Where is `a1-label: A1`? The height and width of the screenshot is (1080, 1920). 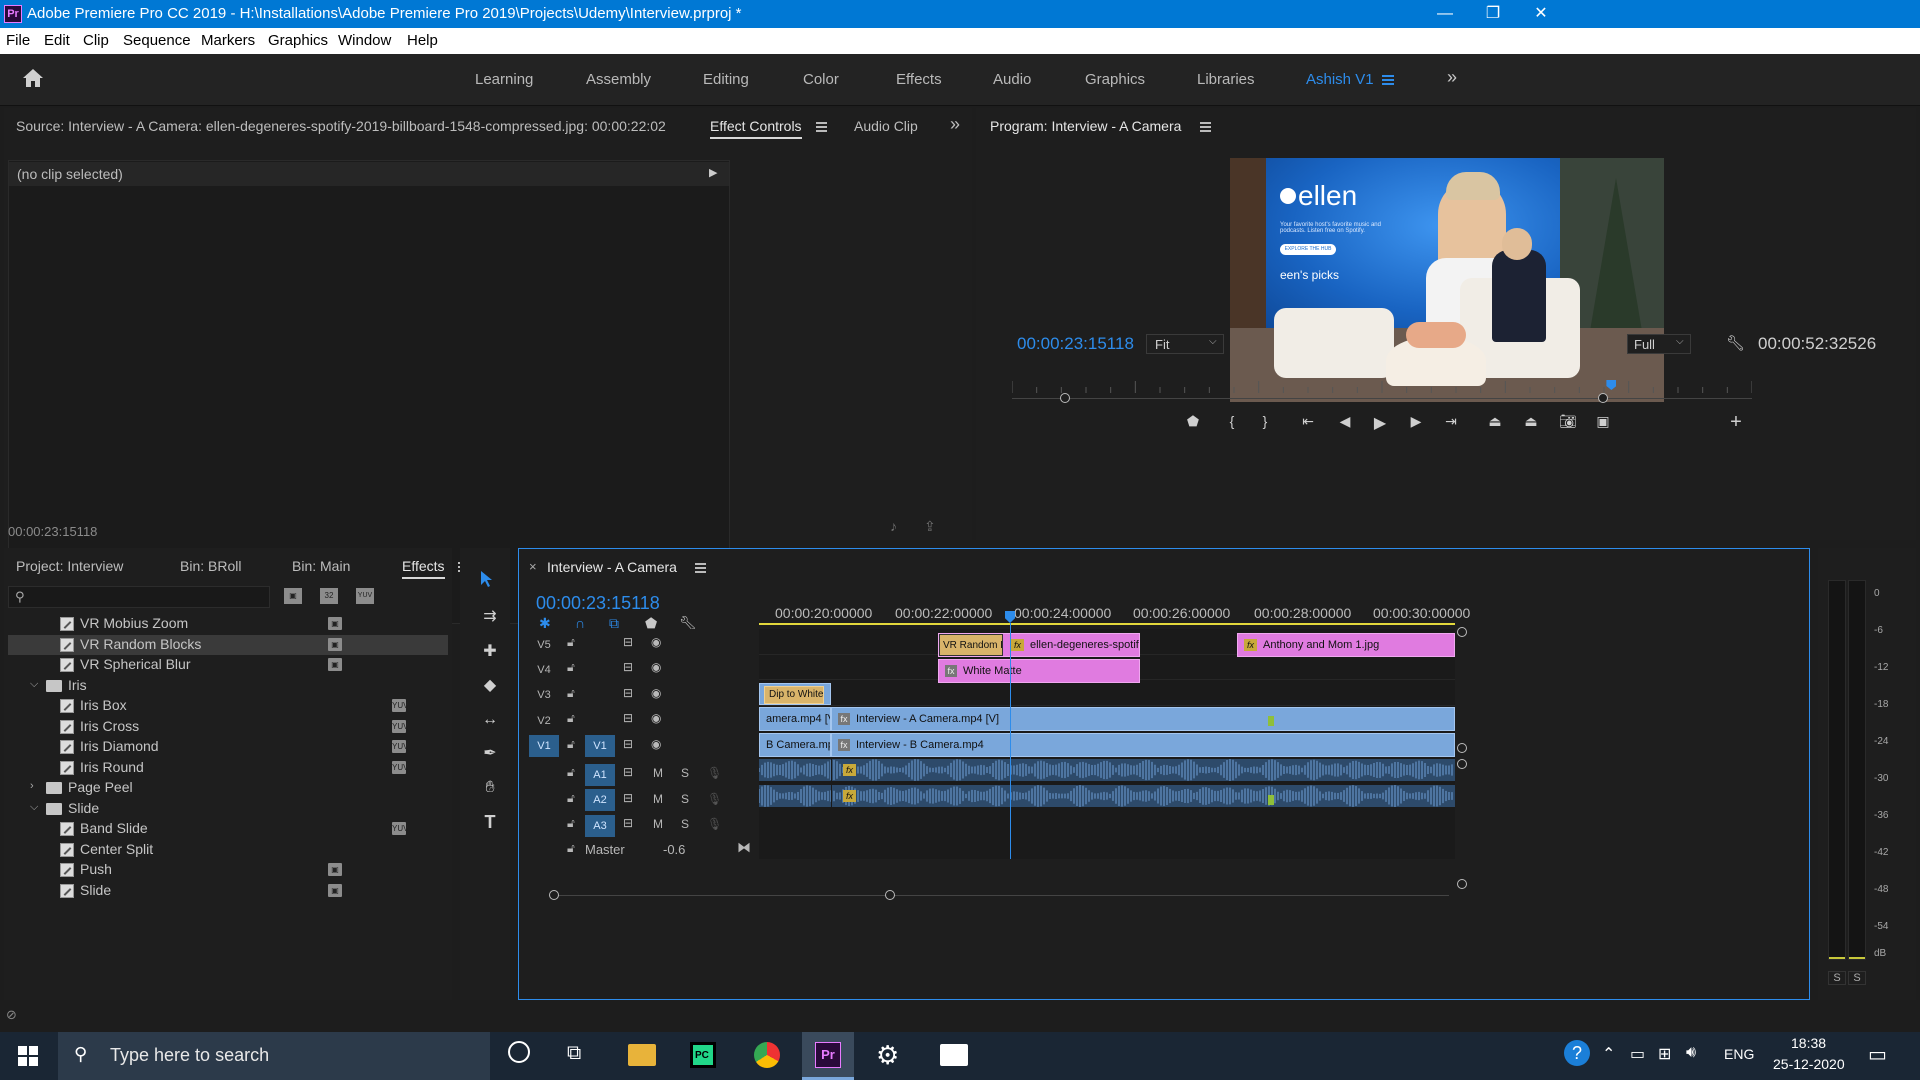 a1-label: A1 is located at coordinates (600, 775).